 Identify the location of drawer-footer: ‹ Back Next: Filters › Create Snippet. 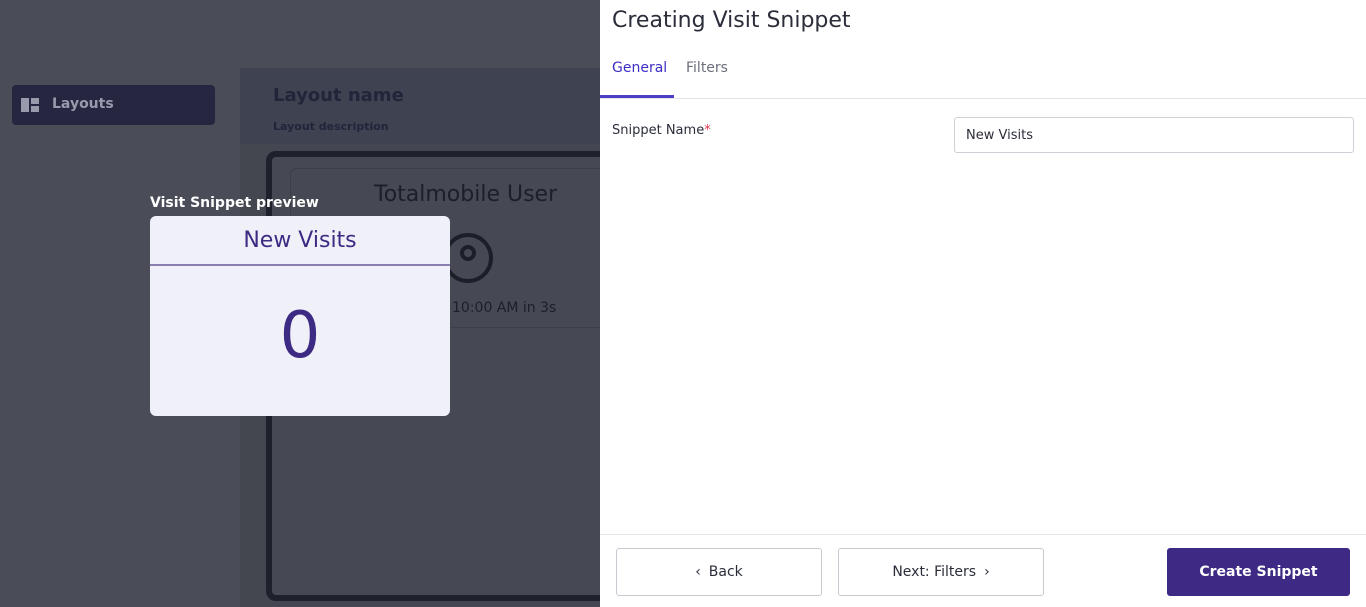
(983, 570).